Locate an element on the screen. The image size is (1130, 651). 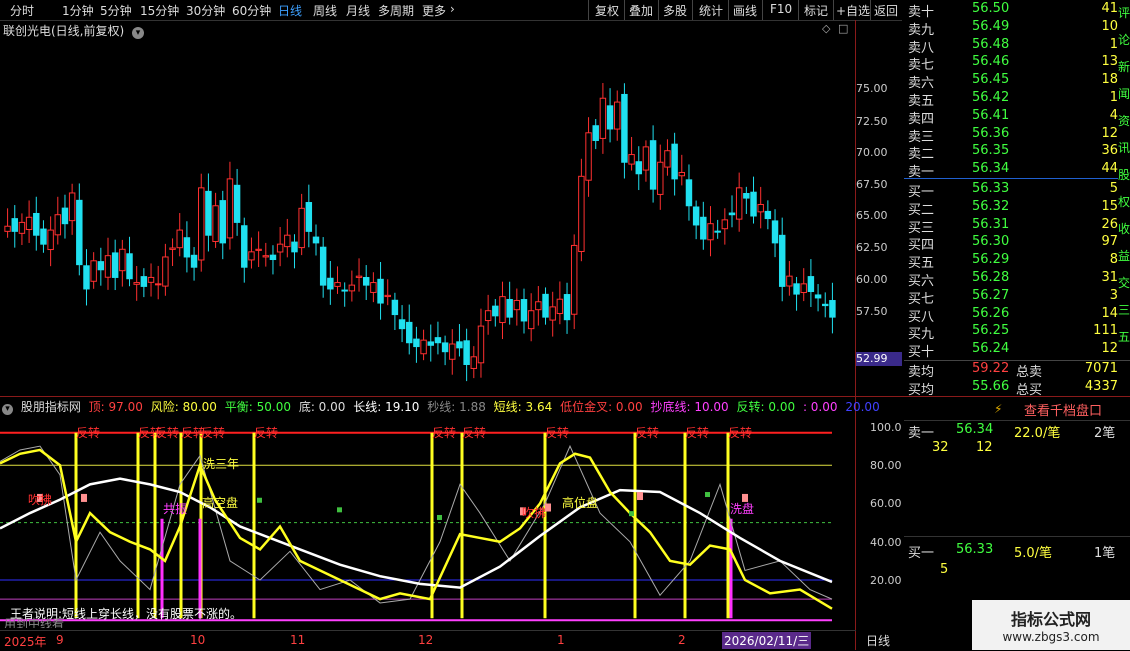
buy-level-row: 买一 56.33 5 is located at coordinates (1017, 190).